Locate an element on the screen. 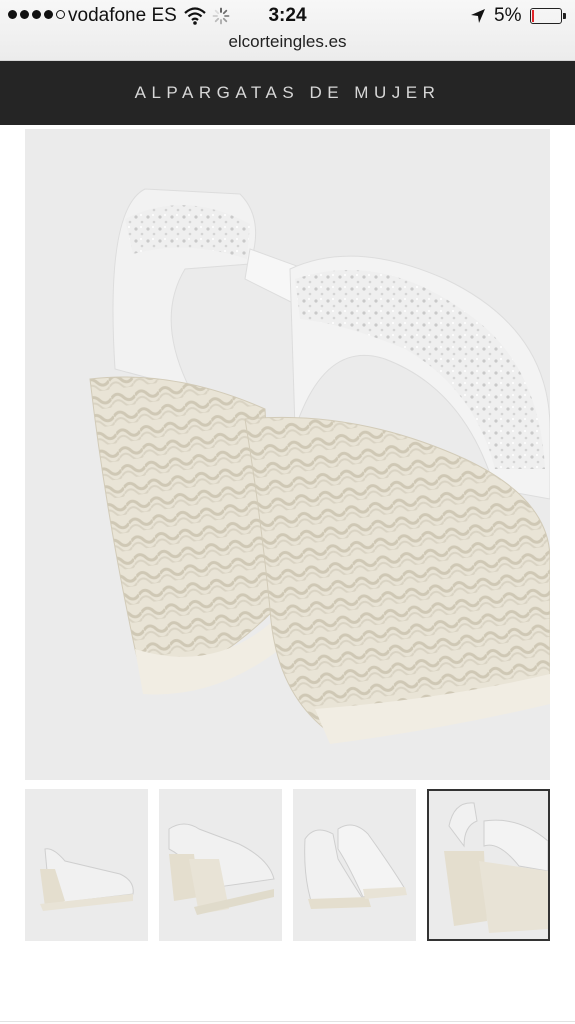  espadrille-pair-thumbnail-icon is located at coordinates (221, 869).